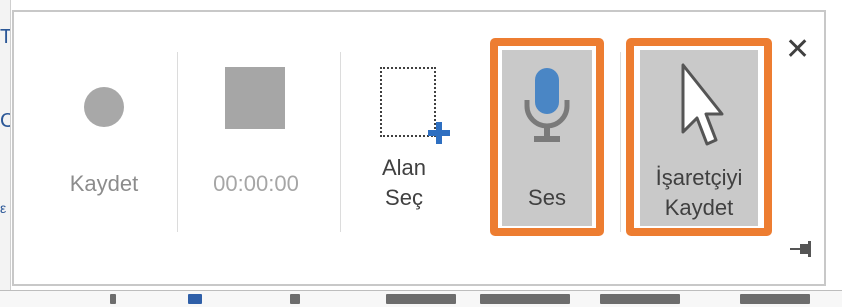 Image resolution: width=842 pixels, height=307 pixels. Describe the element at coordinates (439, 133) in the screenshot. I see `plus-icon` at that location.